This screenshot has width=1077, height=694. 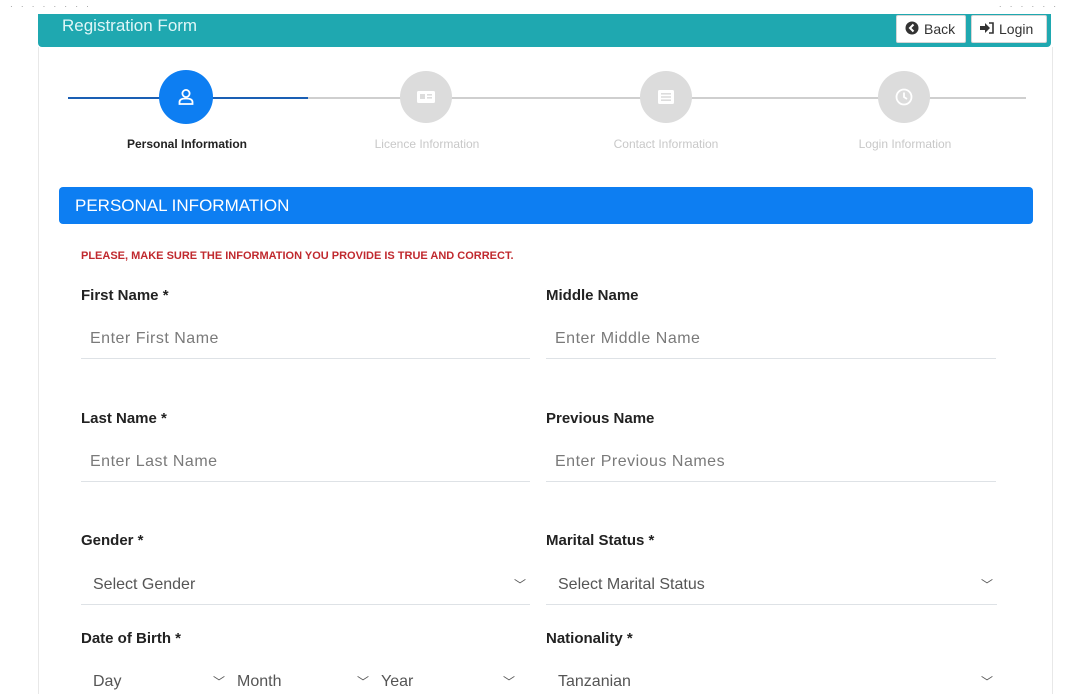 I want to click on browser-dots-left: · · · · · · · ·, so click(x=51, y=6).